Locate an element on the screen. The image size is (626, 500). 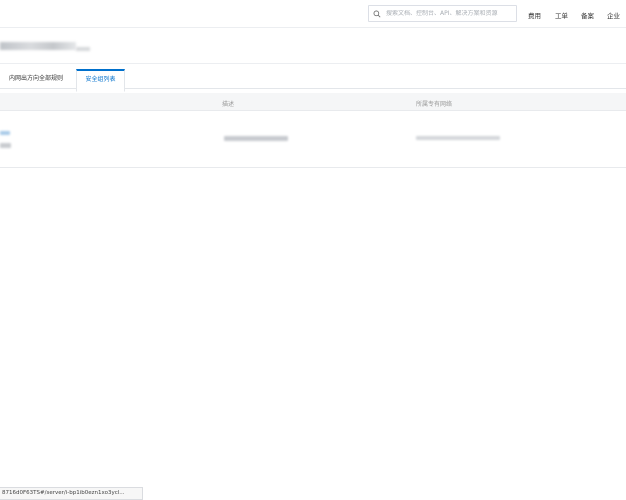
vpc-id-redacted is located at coordinates (458, 138).